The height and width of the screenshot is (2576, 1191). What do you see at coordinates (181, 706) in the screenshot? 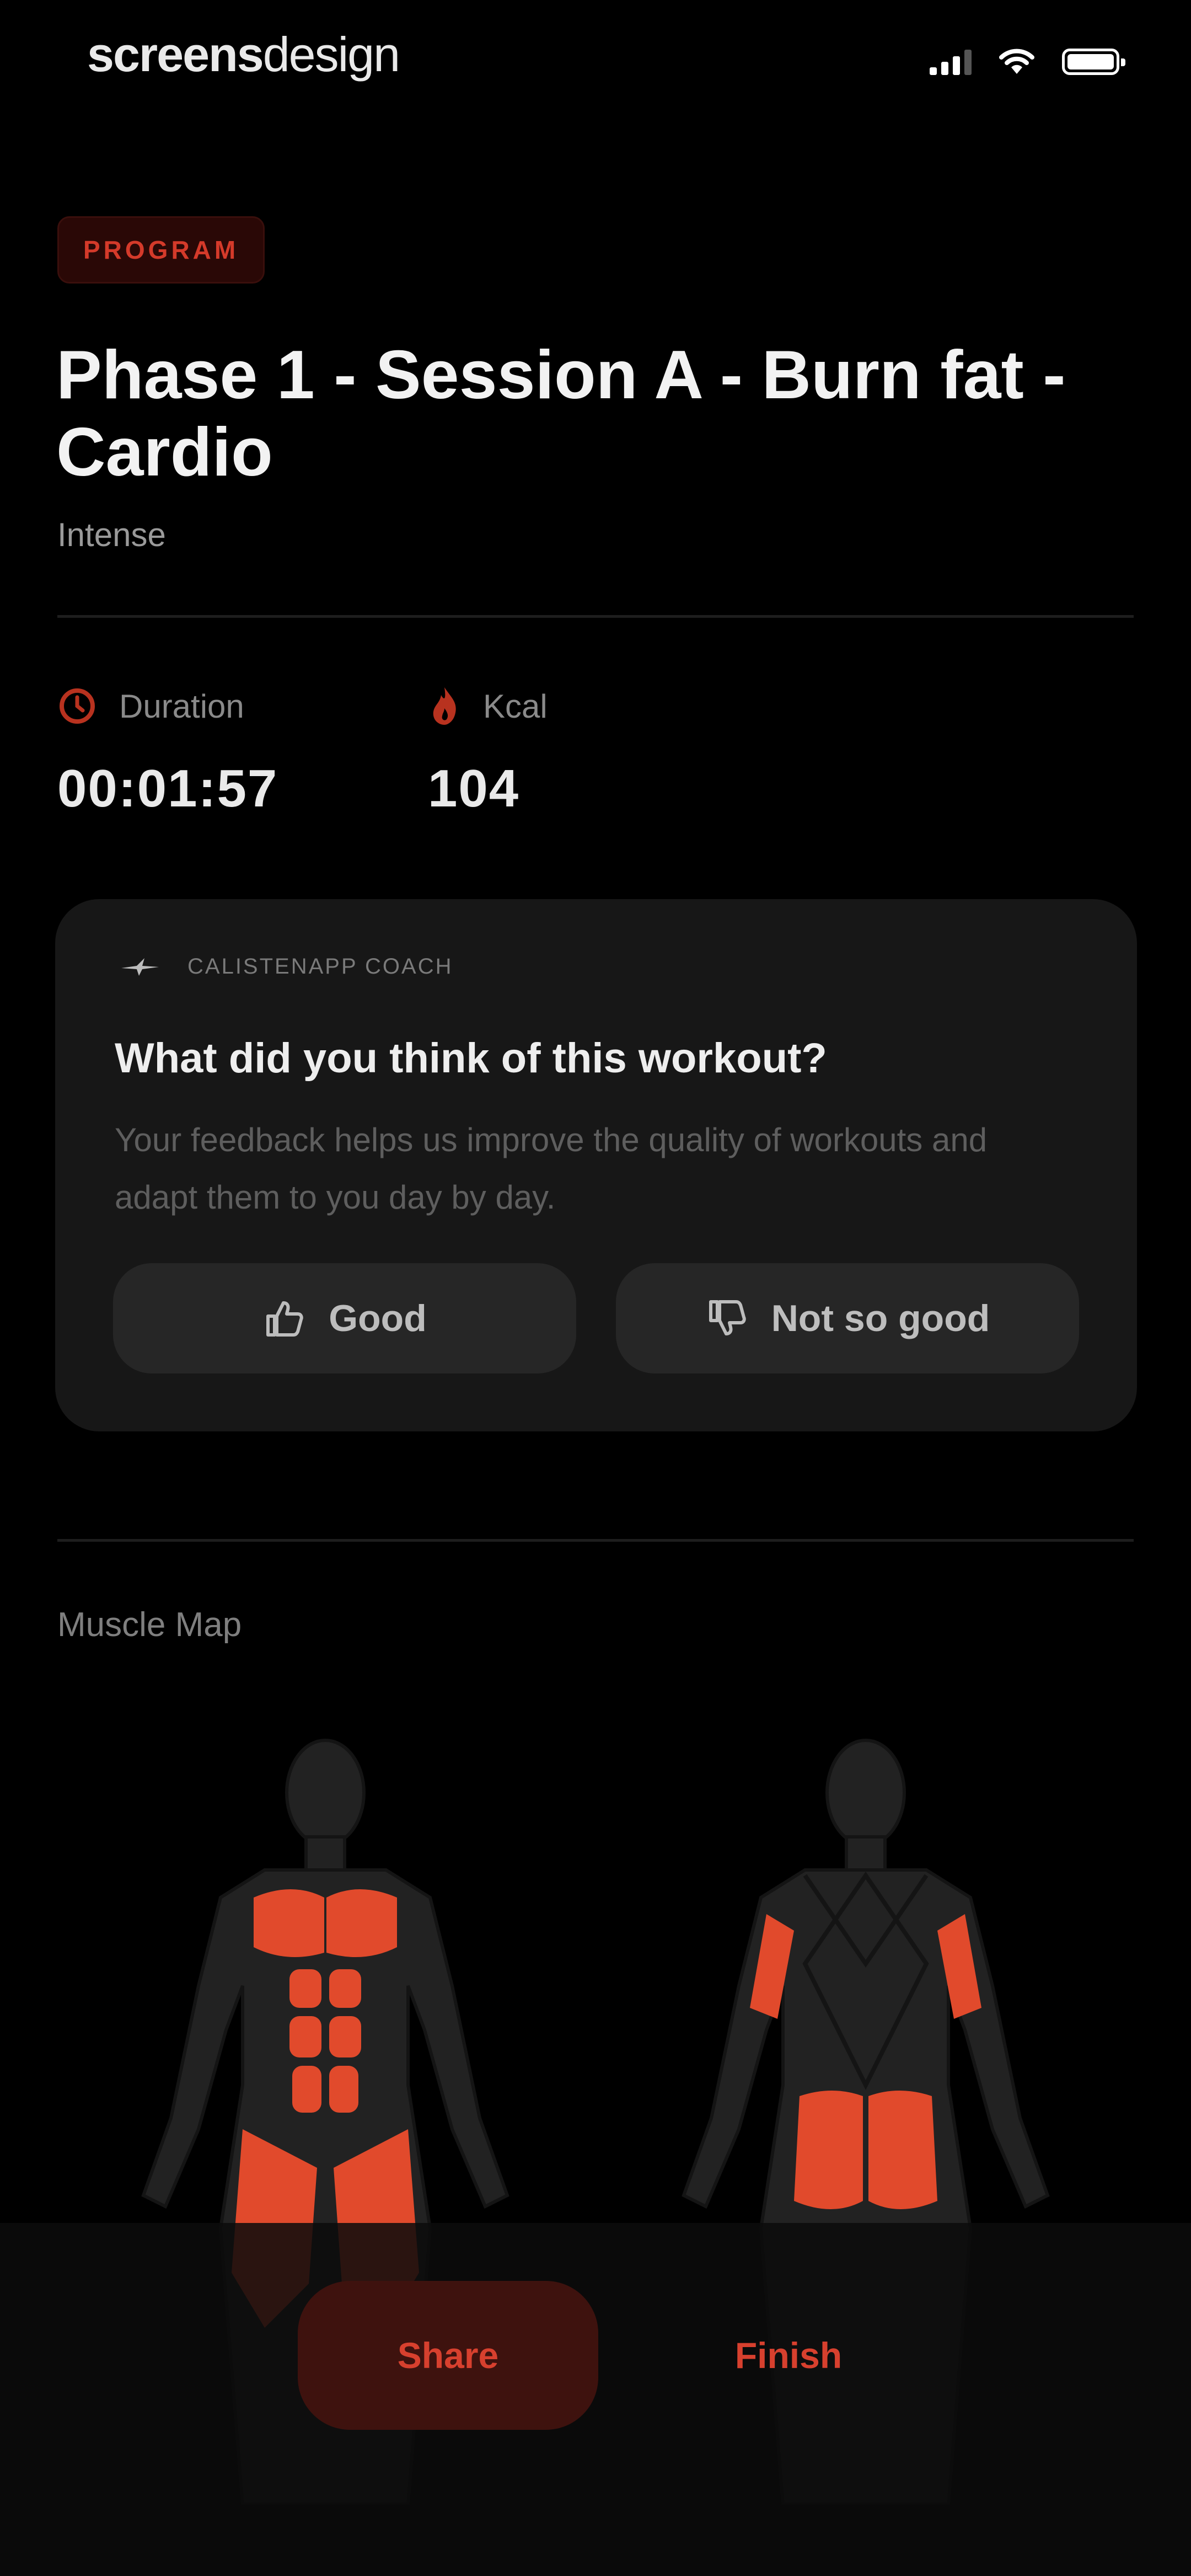
I see `duration-label: Duration` at bounding box center [181, 706].